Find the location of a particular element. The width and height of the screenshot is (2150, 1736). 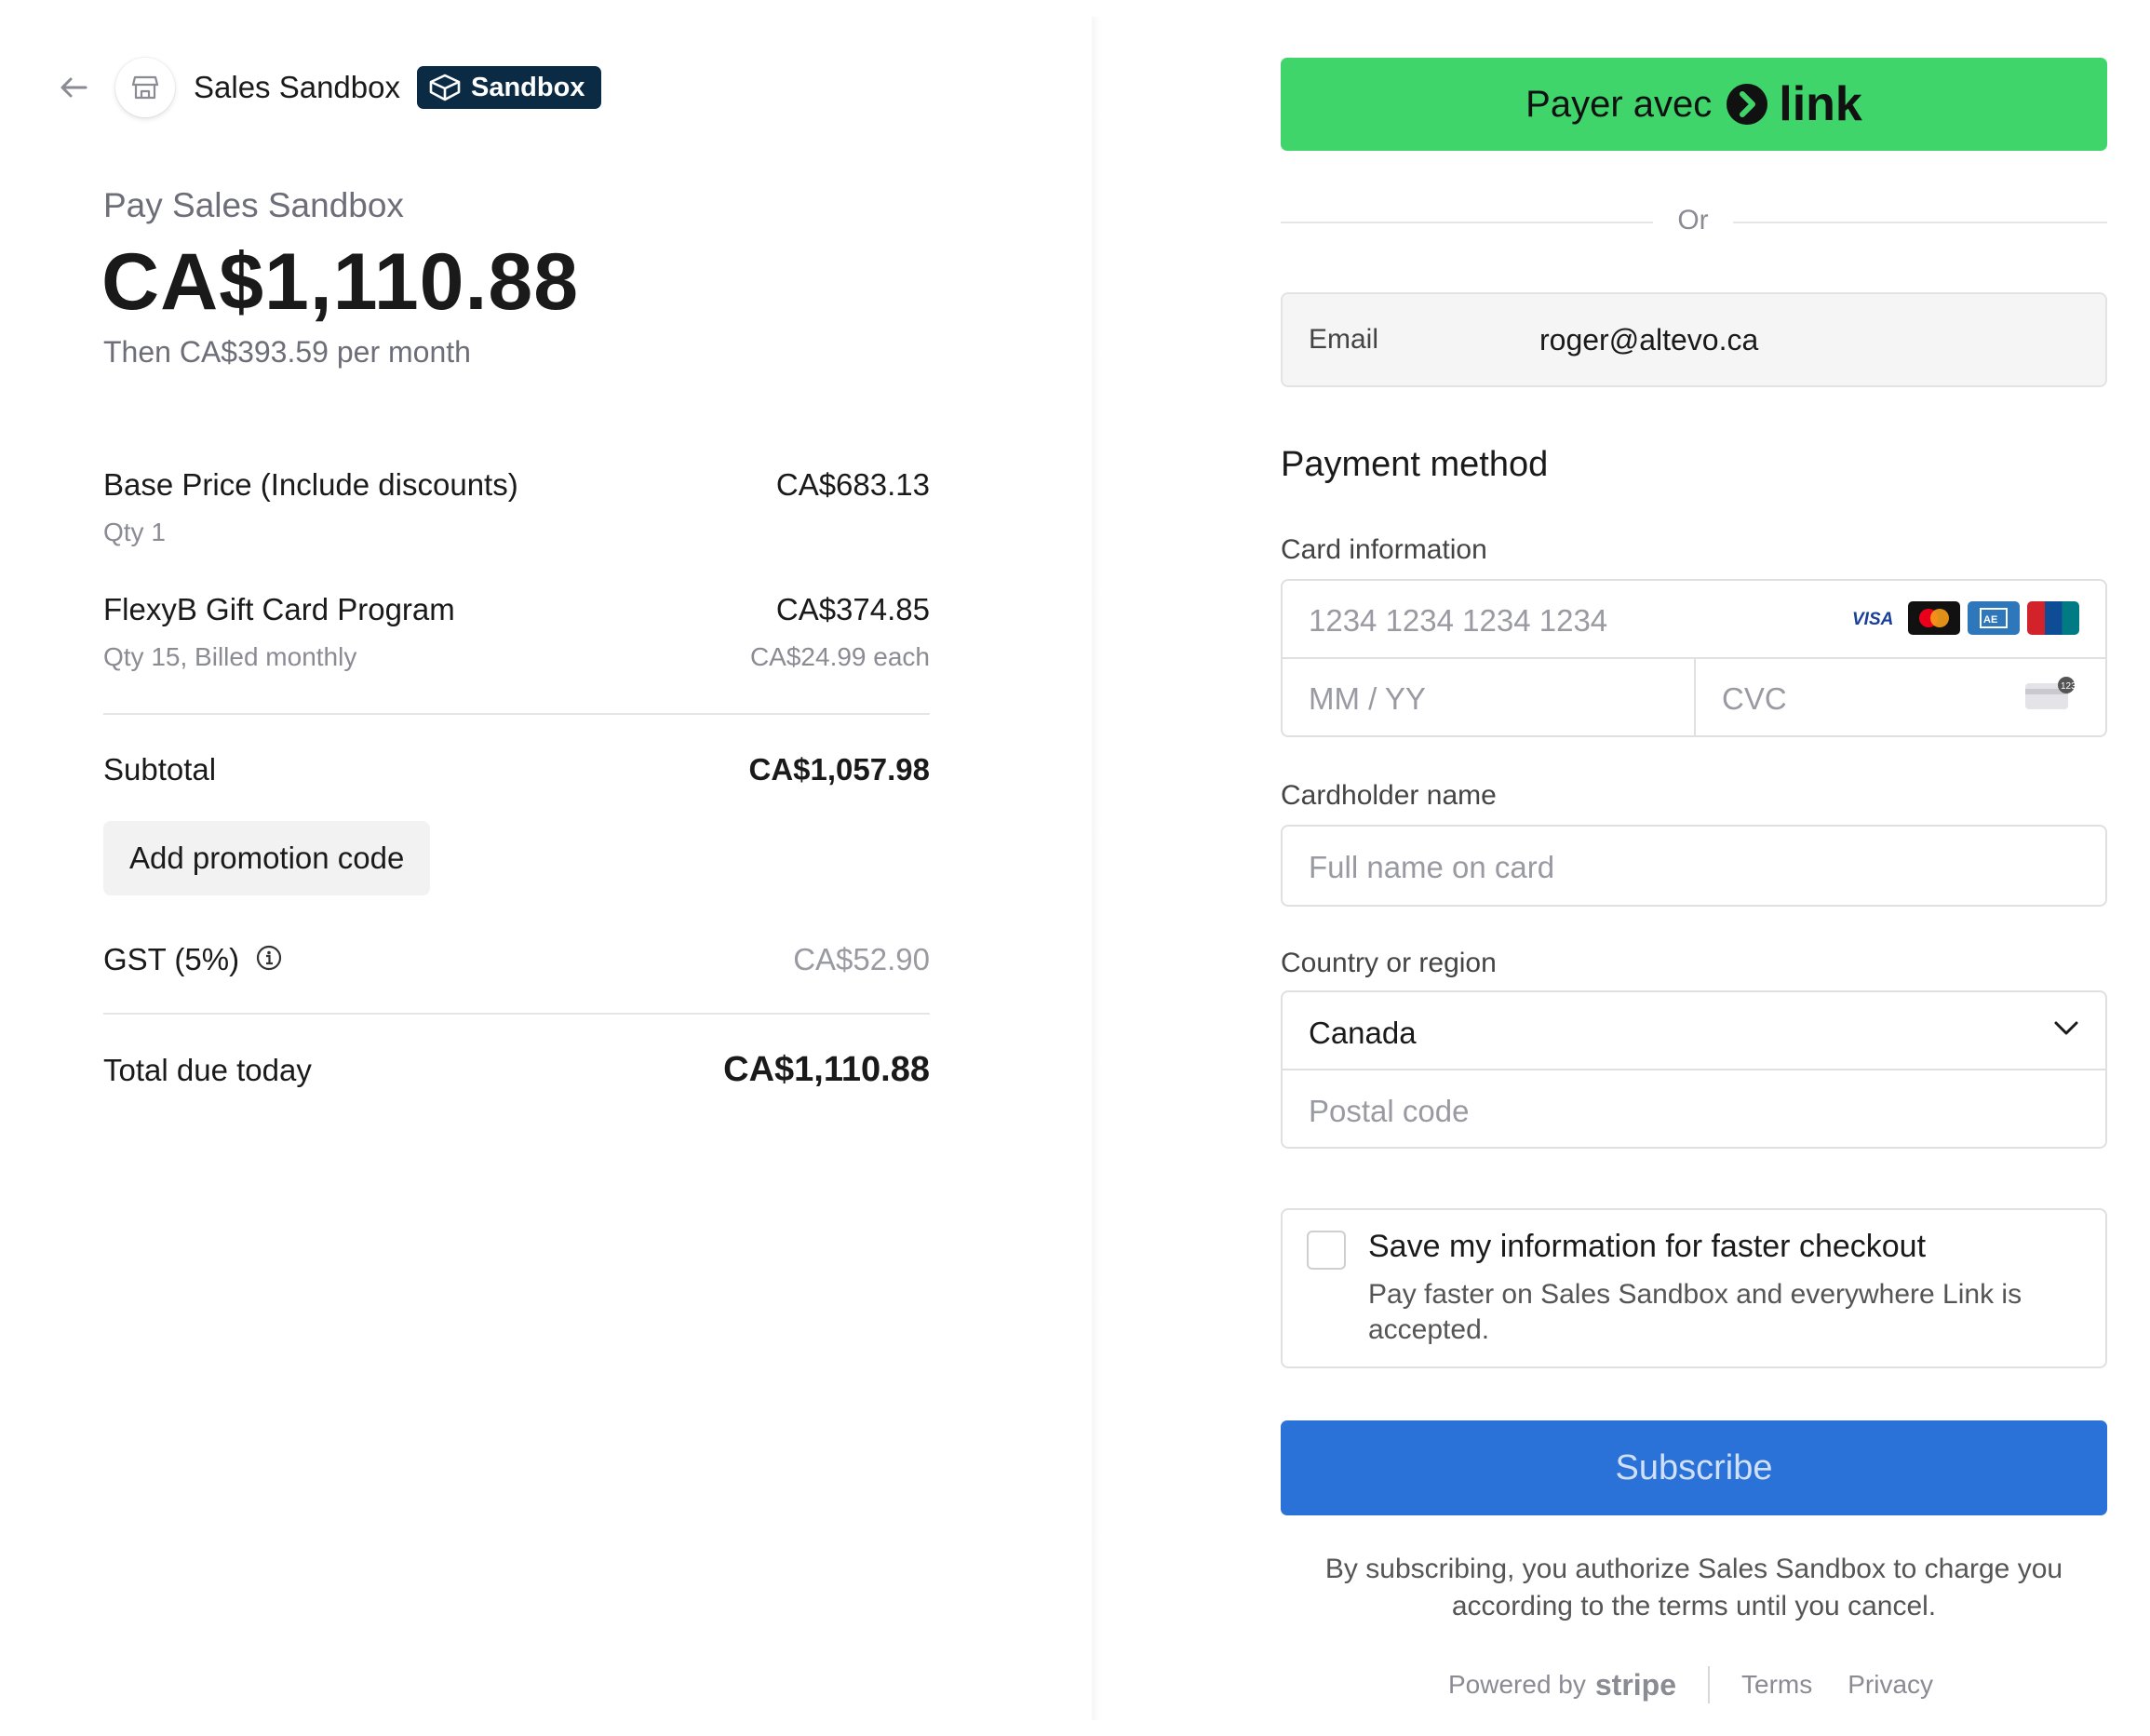

merchant-header: Sales Sandbox Sandbox is located at coordinates (330, 88).